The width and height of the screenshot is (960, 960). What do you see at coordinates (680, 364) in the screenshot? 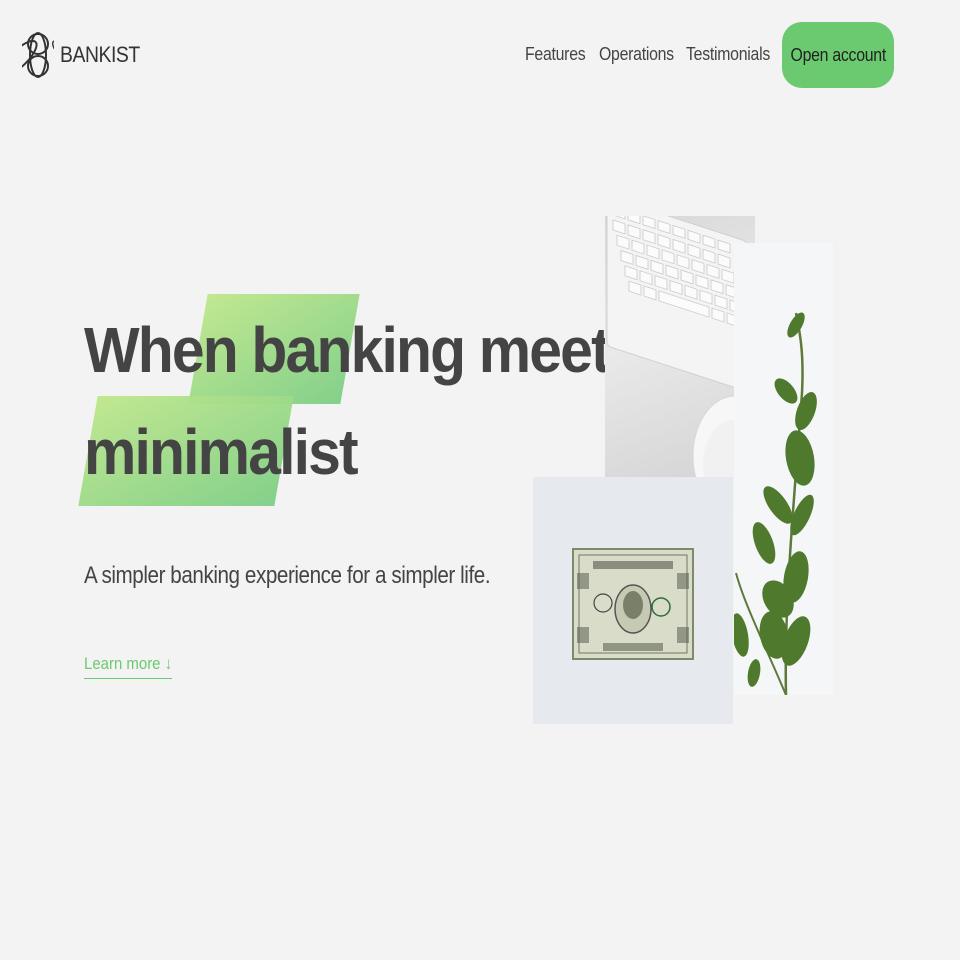
I see `keyboard-mouse-image` at bounding box center [680, 364].